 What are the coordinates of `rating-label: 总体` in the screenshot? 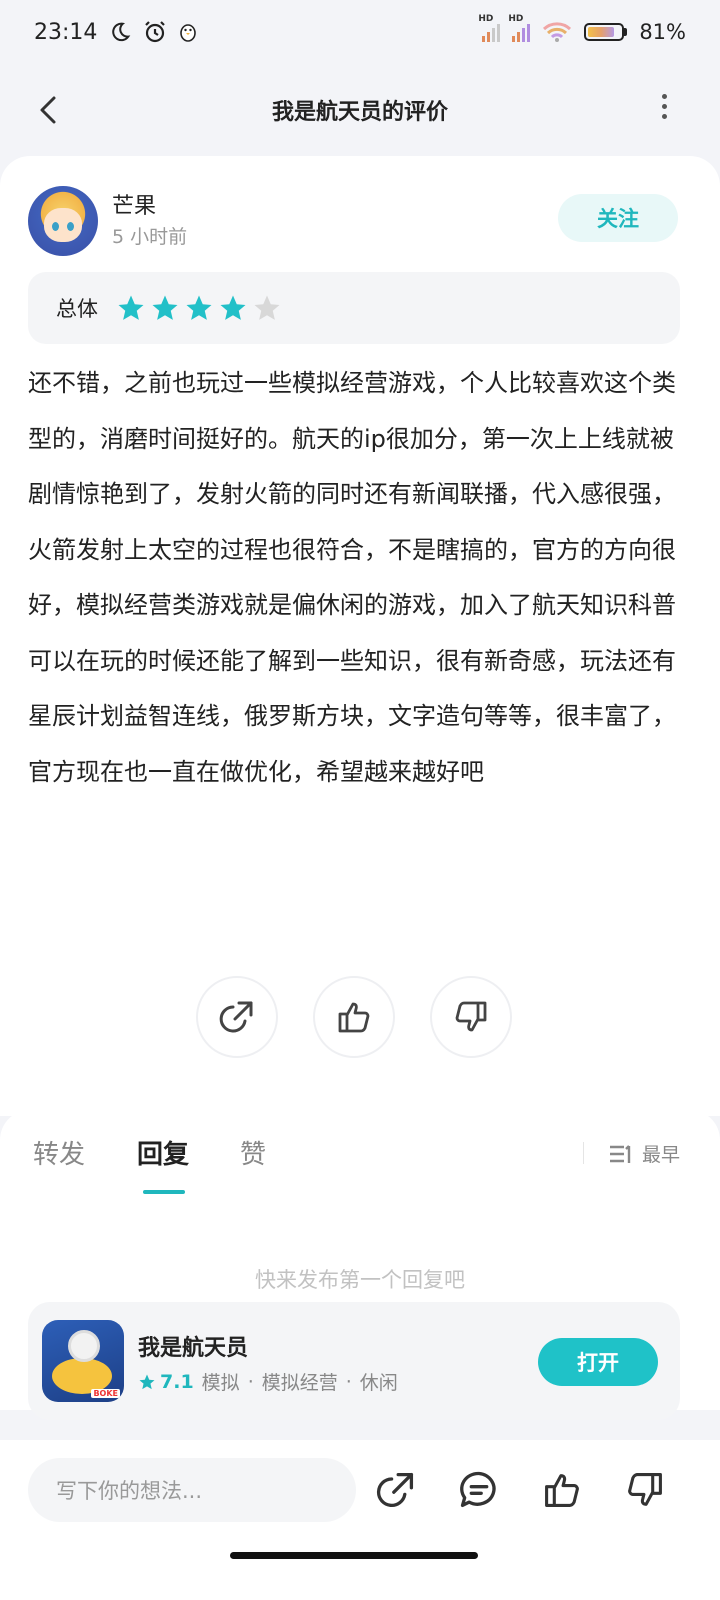 It's located at (77, 309).